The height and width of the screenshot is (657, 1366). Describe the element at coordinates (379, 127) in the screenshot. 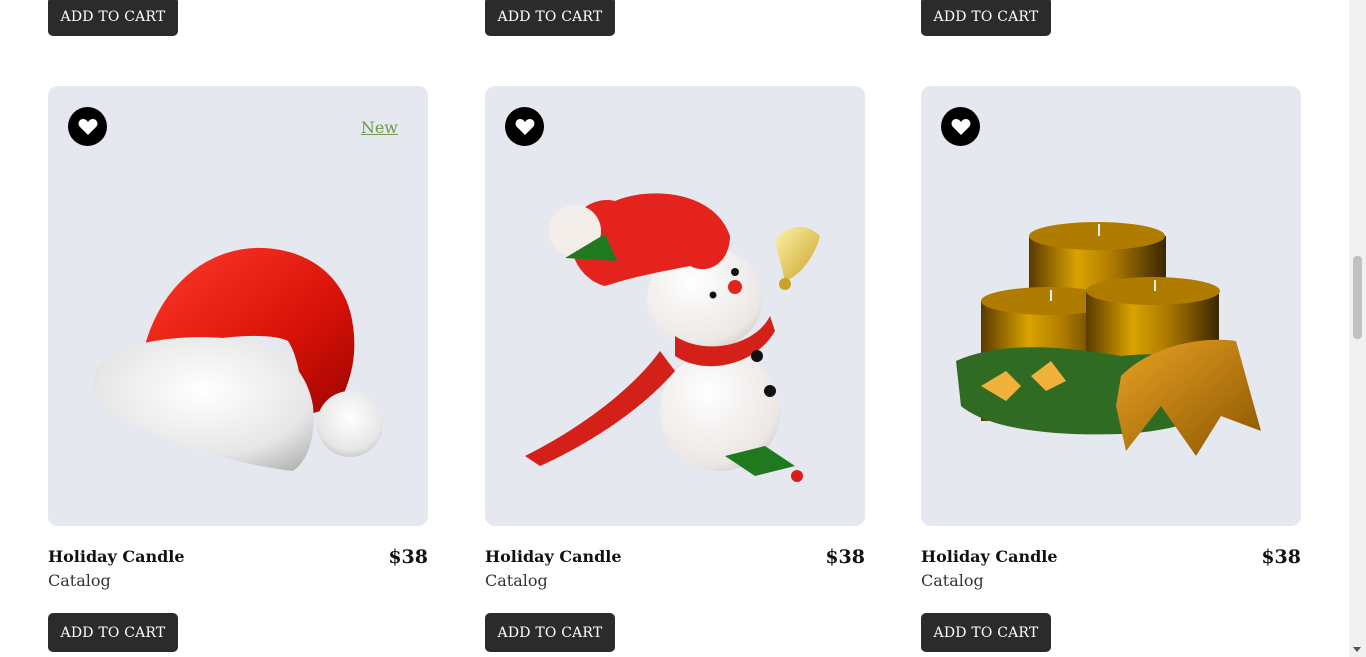

I see `new-badge: New` at that location.